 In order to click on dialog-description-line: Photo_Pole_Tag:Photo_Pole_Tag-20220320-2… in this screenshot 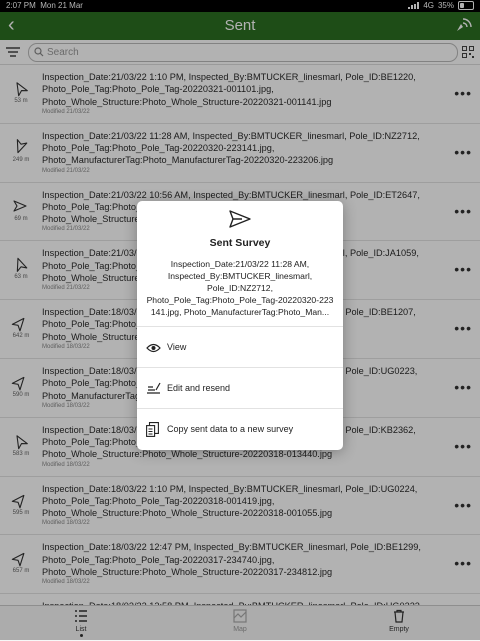, I will do `click(240, 300)`.